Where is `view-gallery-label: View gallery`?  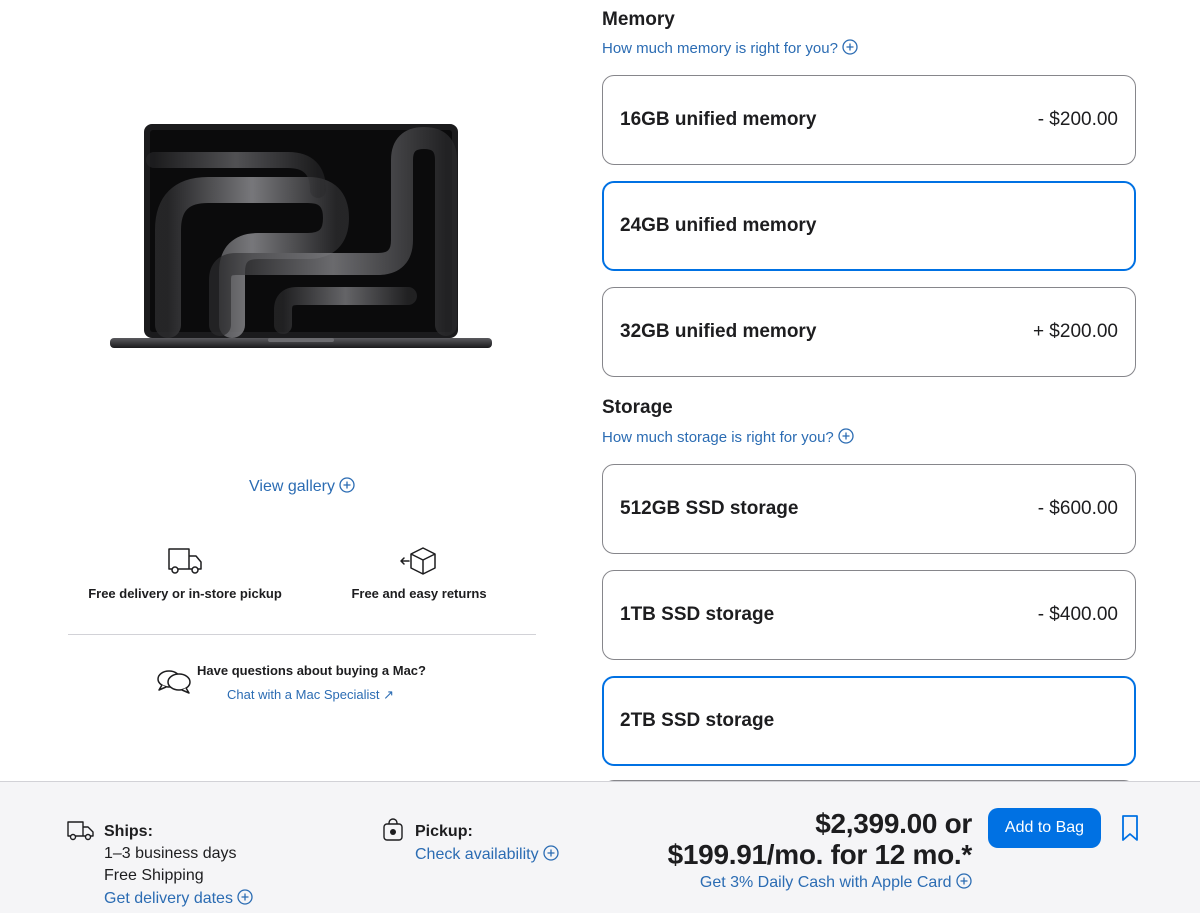
view-gallery-label: View gallery is located at coordinates (292, 486).